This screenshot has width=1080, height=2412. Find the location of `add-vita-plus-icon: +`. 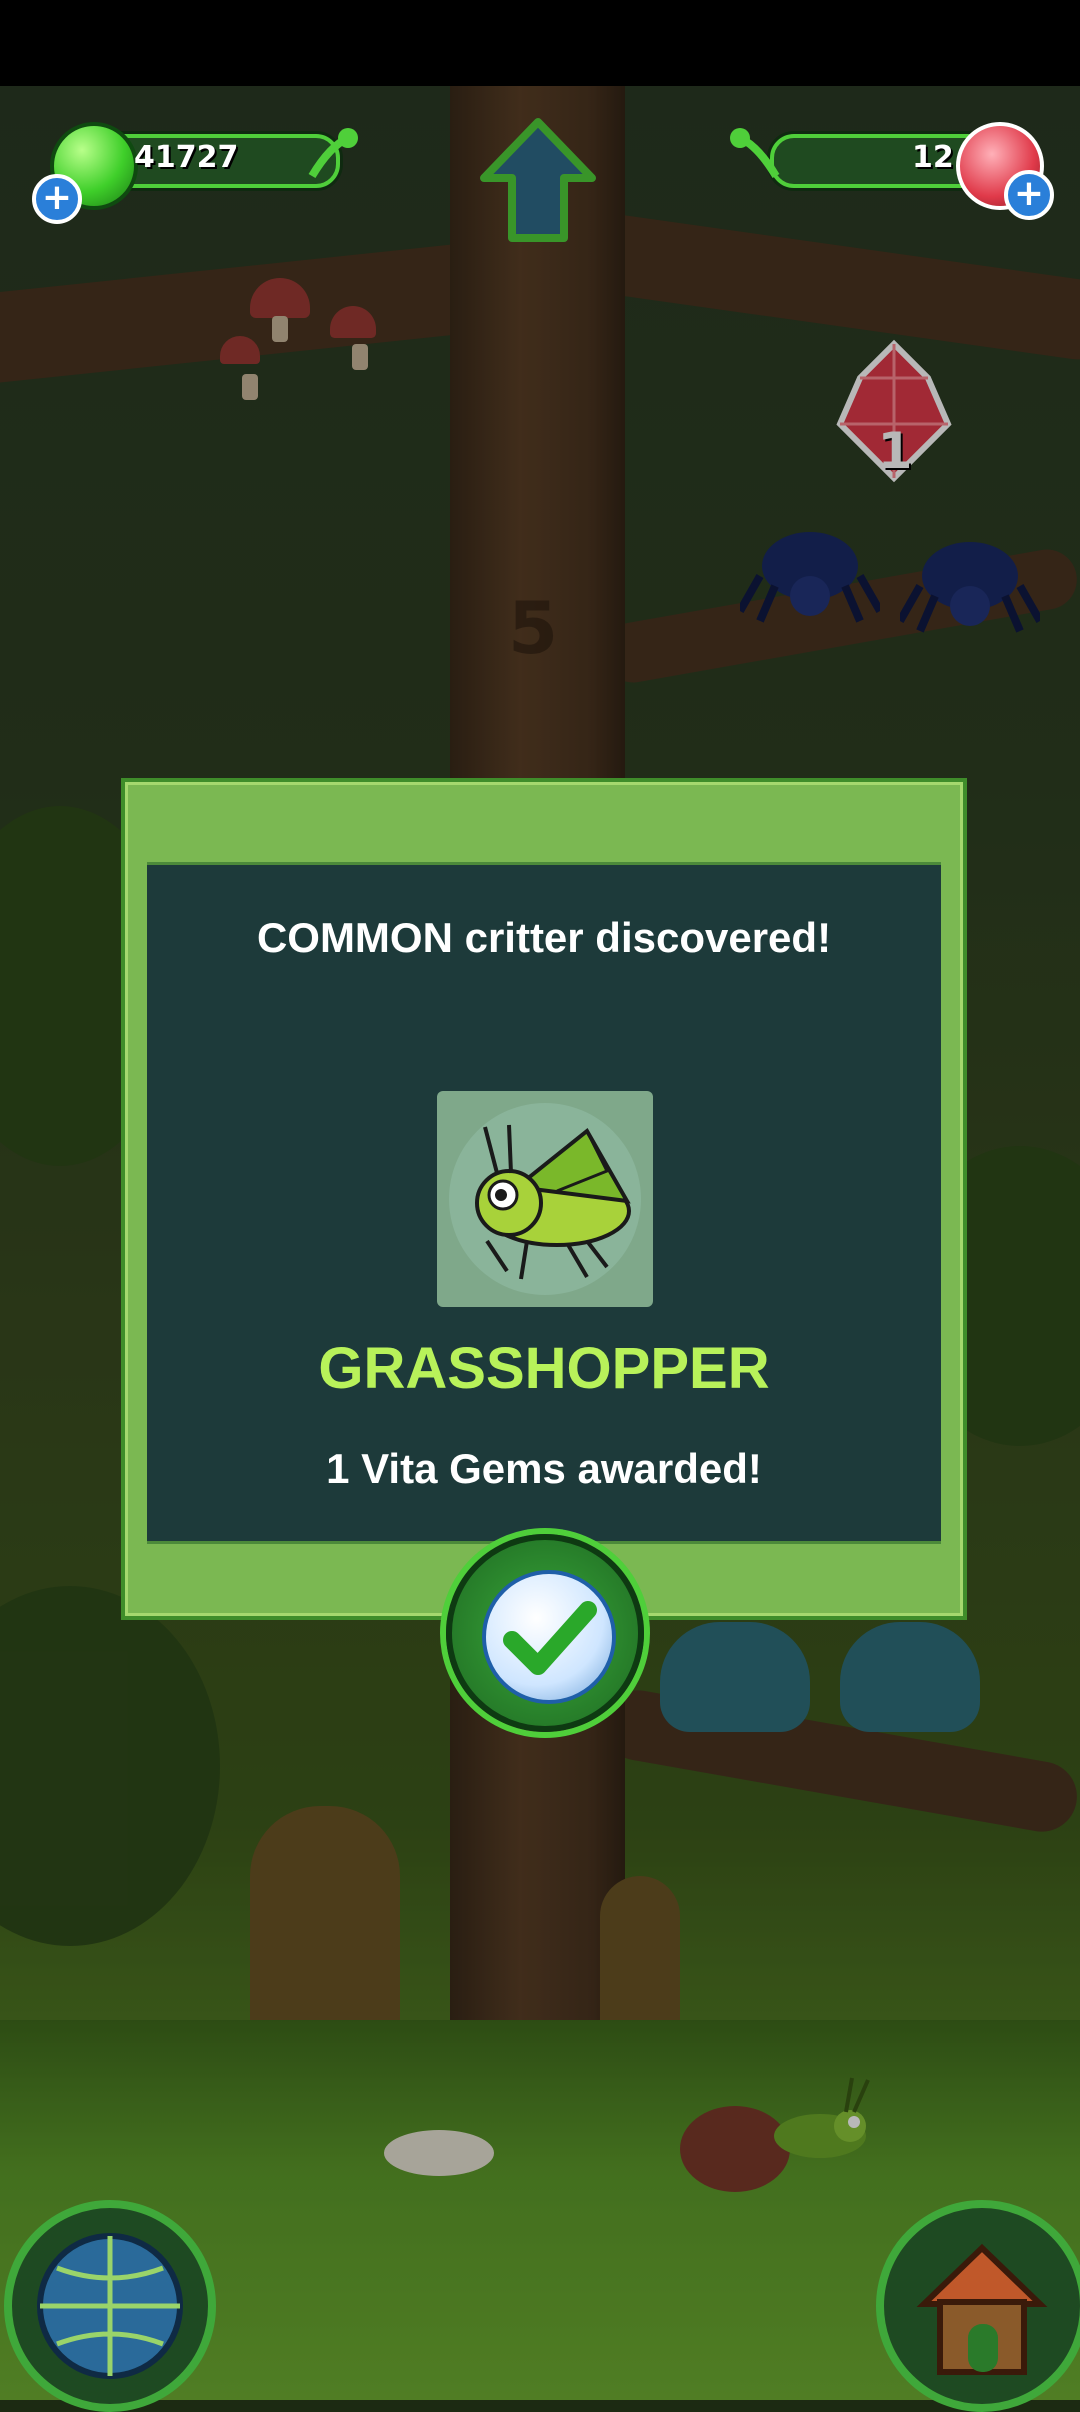

add-vita-plus-icon: + is located at coordinates (57, 199).